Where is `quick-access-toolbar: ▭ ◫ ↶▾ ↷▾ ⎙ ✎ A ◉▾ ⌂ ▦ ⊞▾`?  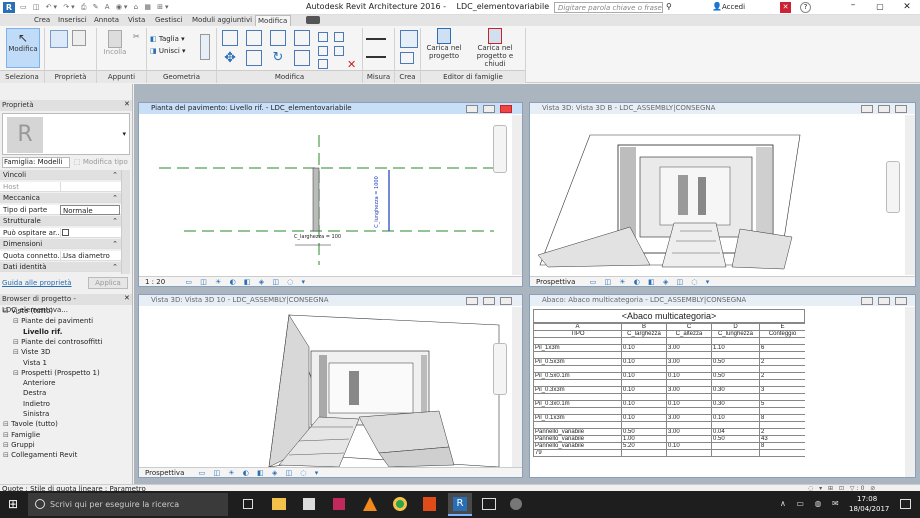 quick-access-toolbar: ▭ ◫ ↶▾ ↷▾ ⎙ ✎ A ◉▾ ⌂ ▦ ⊞▾ is located at coordinates (150, 7).